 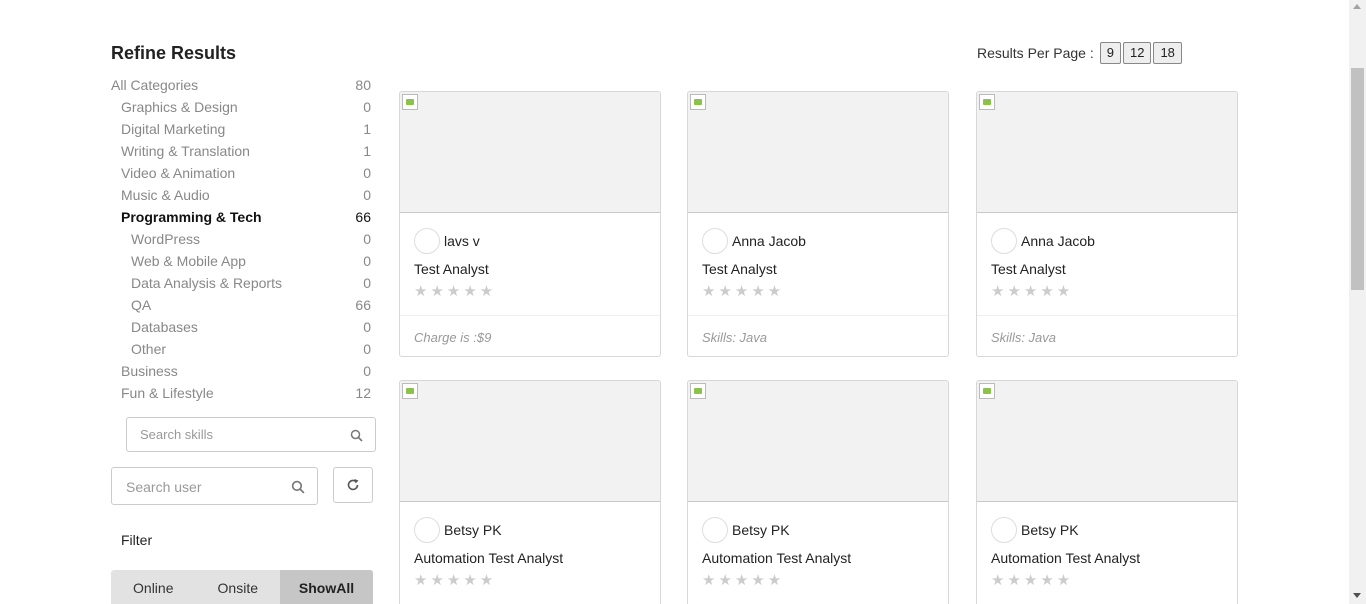 I want to click on category-item: Digital Marketing 1, so click(x=243, y=129).